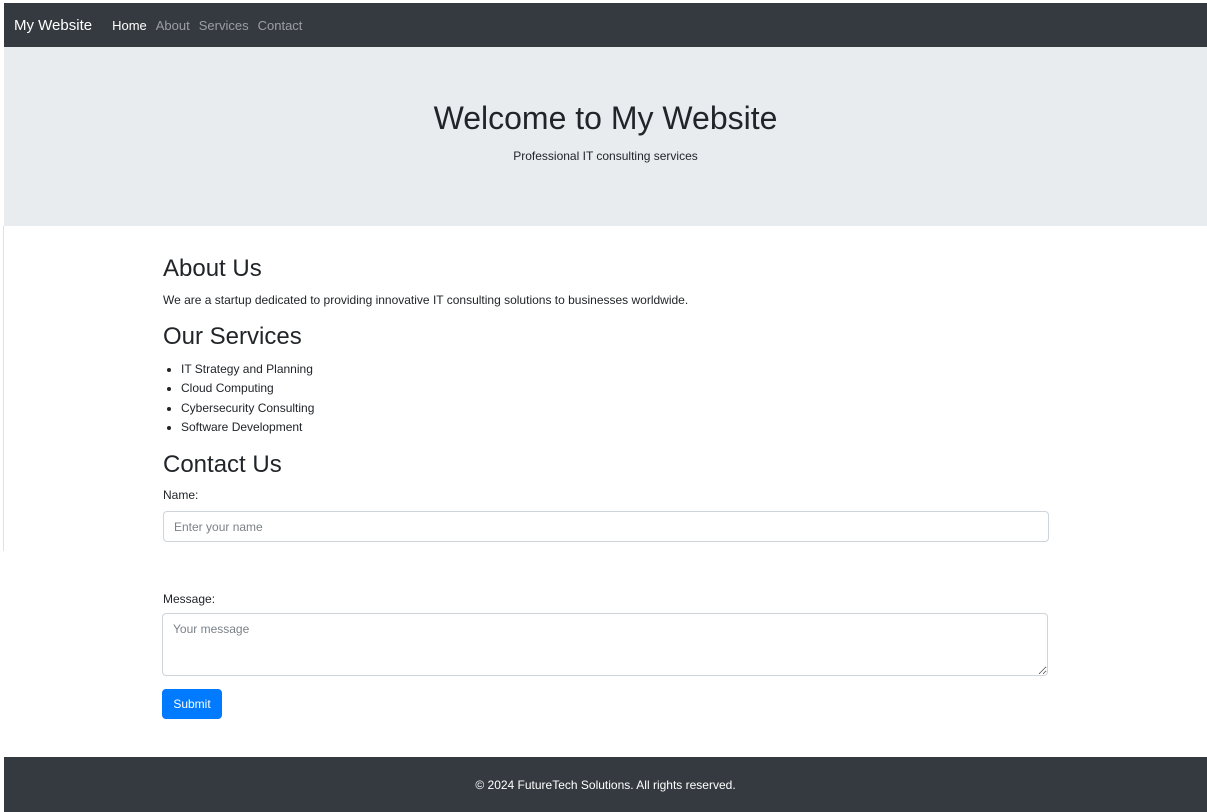 Image resolution: width=1207 pixels, height=812 pixels. I want to click on service-item: Cloud Computing, so click(247, 388).